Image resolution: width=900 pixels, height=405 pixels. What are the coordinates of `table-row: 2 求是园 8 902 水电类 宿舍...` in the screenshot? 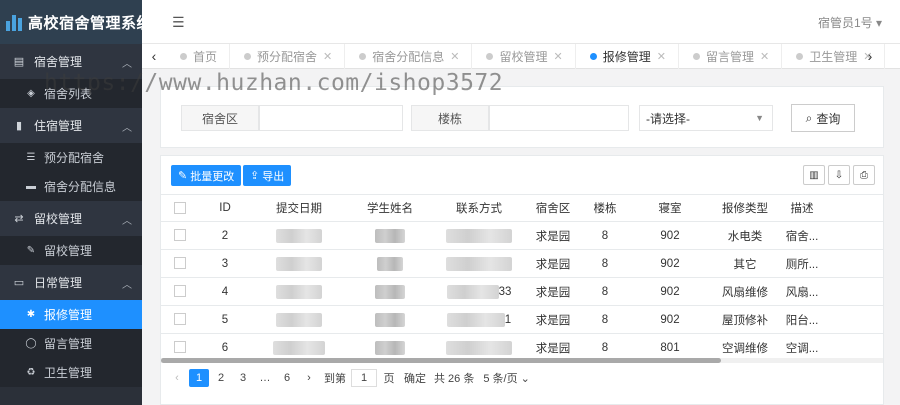 It's located at (522, 236).